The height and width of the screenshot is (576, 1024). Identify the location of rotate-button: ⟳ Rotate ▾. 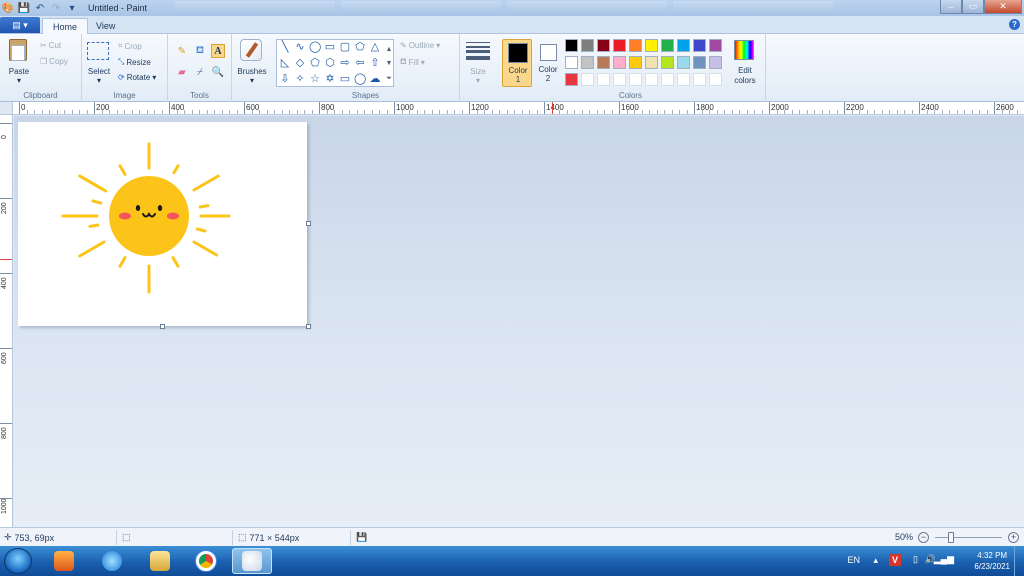
(137, 77).